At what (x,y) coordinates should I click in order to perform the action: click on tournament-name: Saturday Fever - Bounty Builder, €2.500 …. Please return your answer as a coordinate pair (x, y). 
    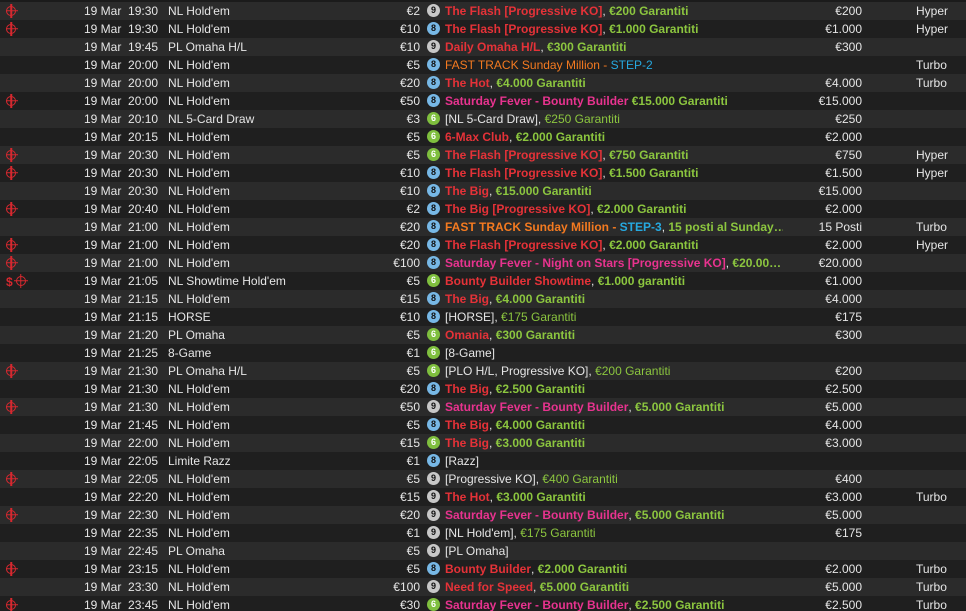
    Looking at the image, I should click on (614, 603).